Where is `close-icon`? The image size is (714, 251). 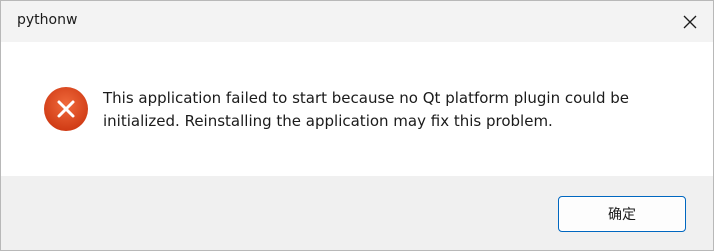
close-icon is located at coordinates (690, 22).